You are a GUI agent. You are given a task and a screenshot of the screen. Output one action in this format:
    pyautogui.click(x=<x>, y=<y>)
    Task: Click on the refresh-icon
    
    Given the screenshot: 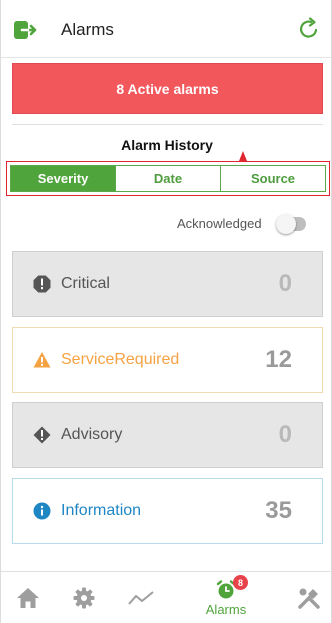 What is the action you would take?
    pyautogui.click(x=309, y=29)
    